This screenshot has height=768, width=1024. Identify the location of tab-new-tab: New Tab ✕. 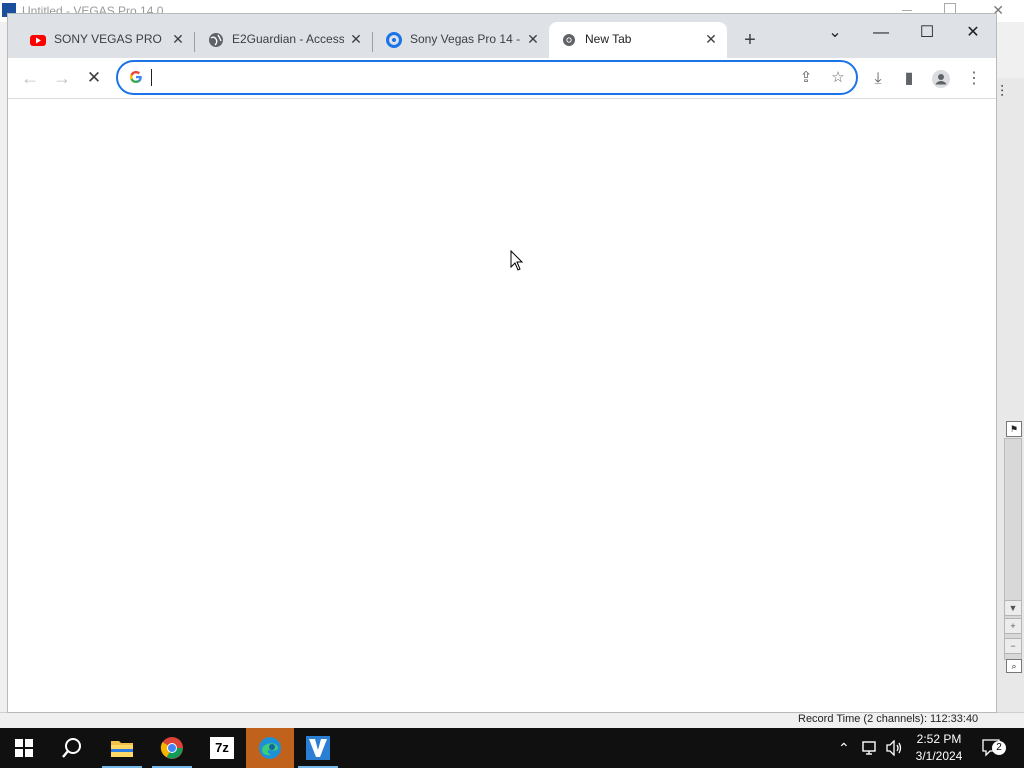
(638, 40).